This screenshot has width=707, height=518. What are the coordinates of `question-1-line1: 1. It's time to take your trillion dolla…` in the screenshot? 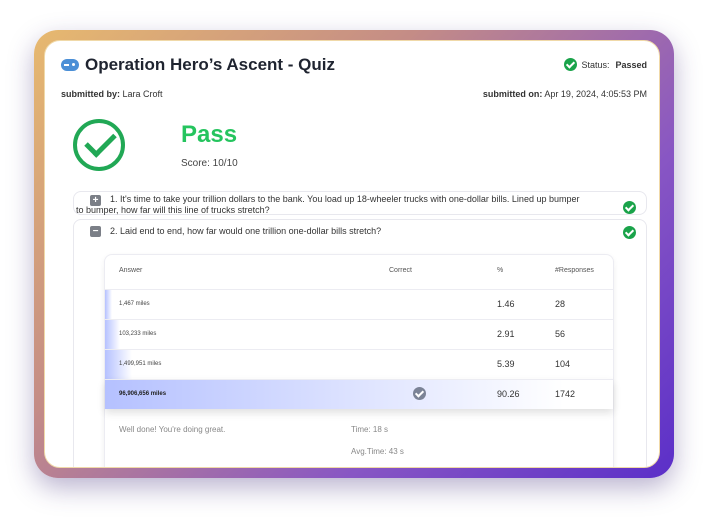 It's located at (345, 199).